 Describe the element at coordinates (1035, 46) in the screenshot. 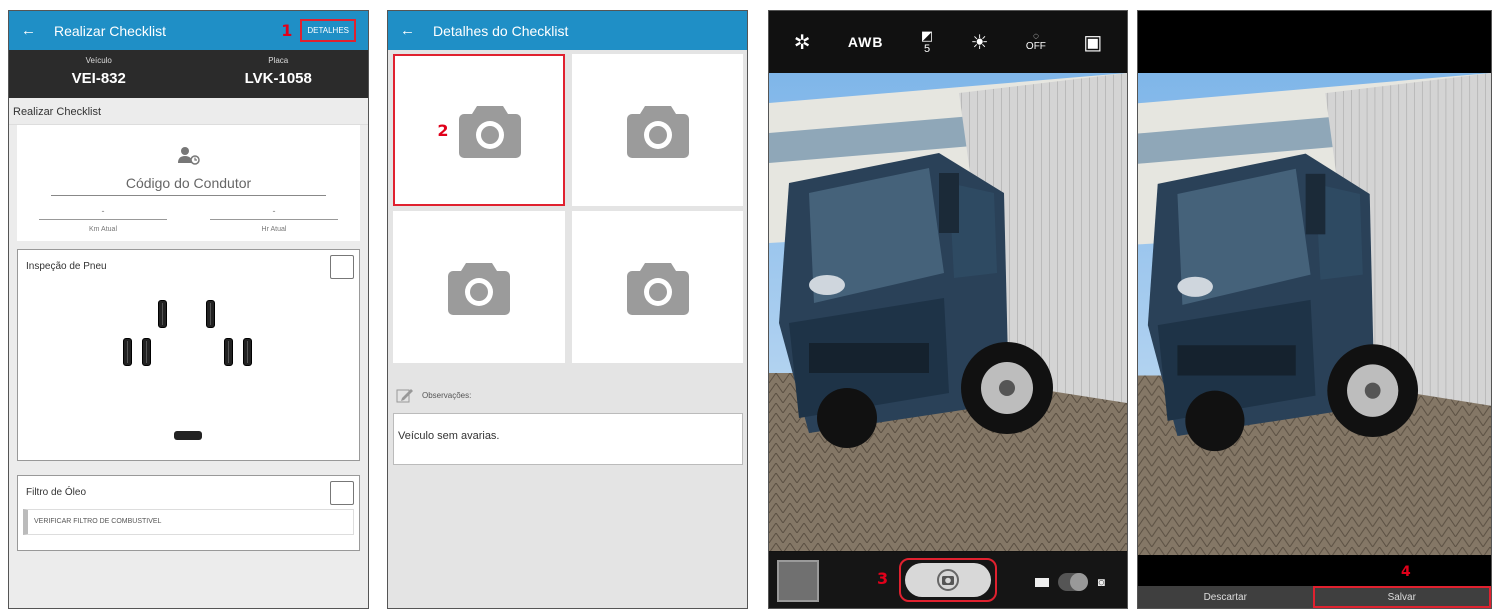

I see `timer-label: OFF` at that location.